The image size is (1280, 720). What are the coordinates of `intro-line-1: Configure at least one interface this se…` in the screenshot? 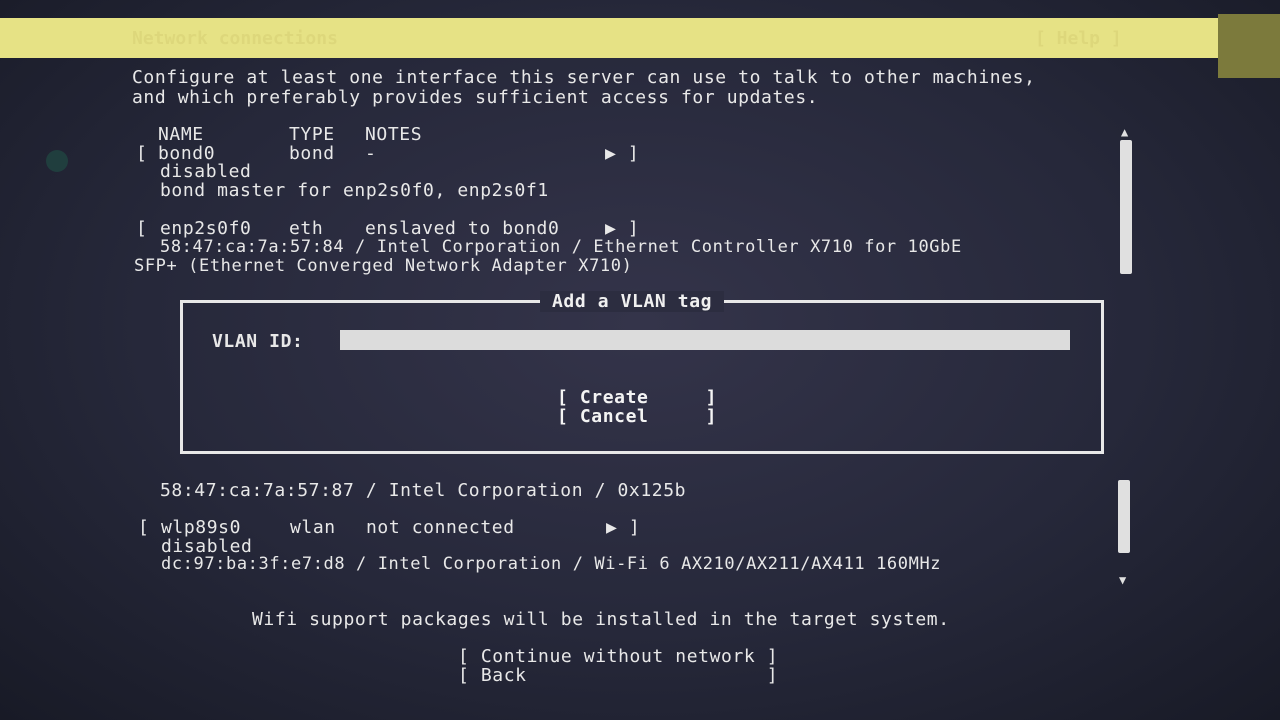 It's located at (584, 77).